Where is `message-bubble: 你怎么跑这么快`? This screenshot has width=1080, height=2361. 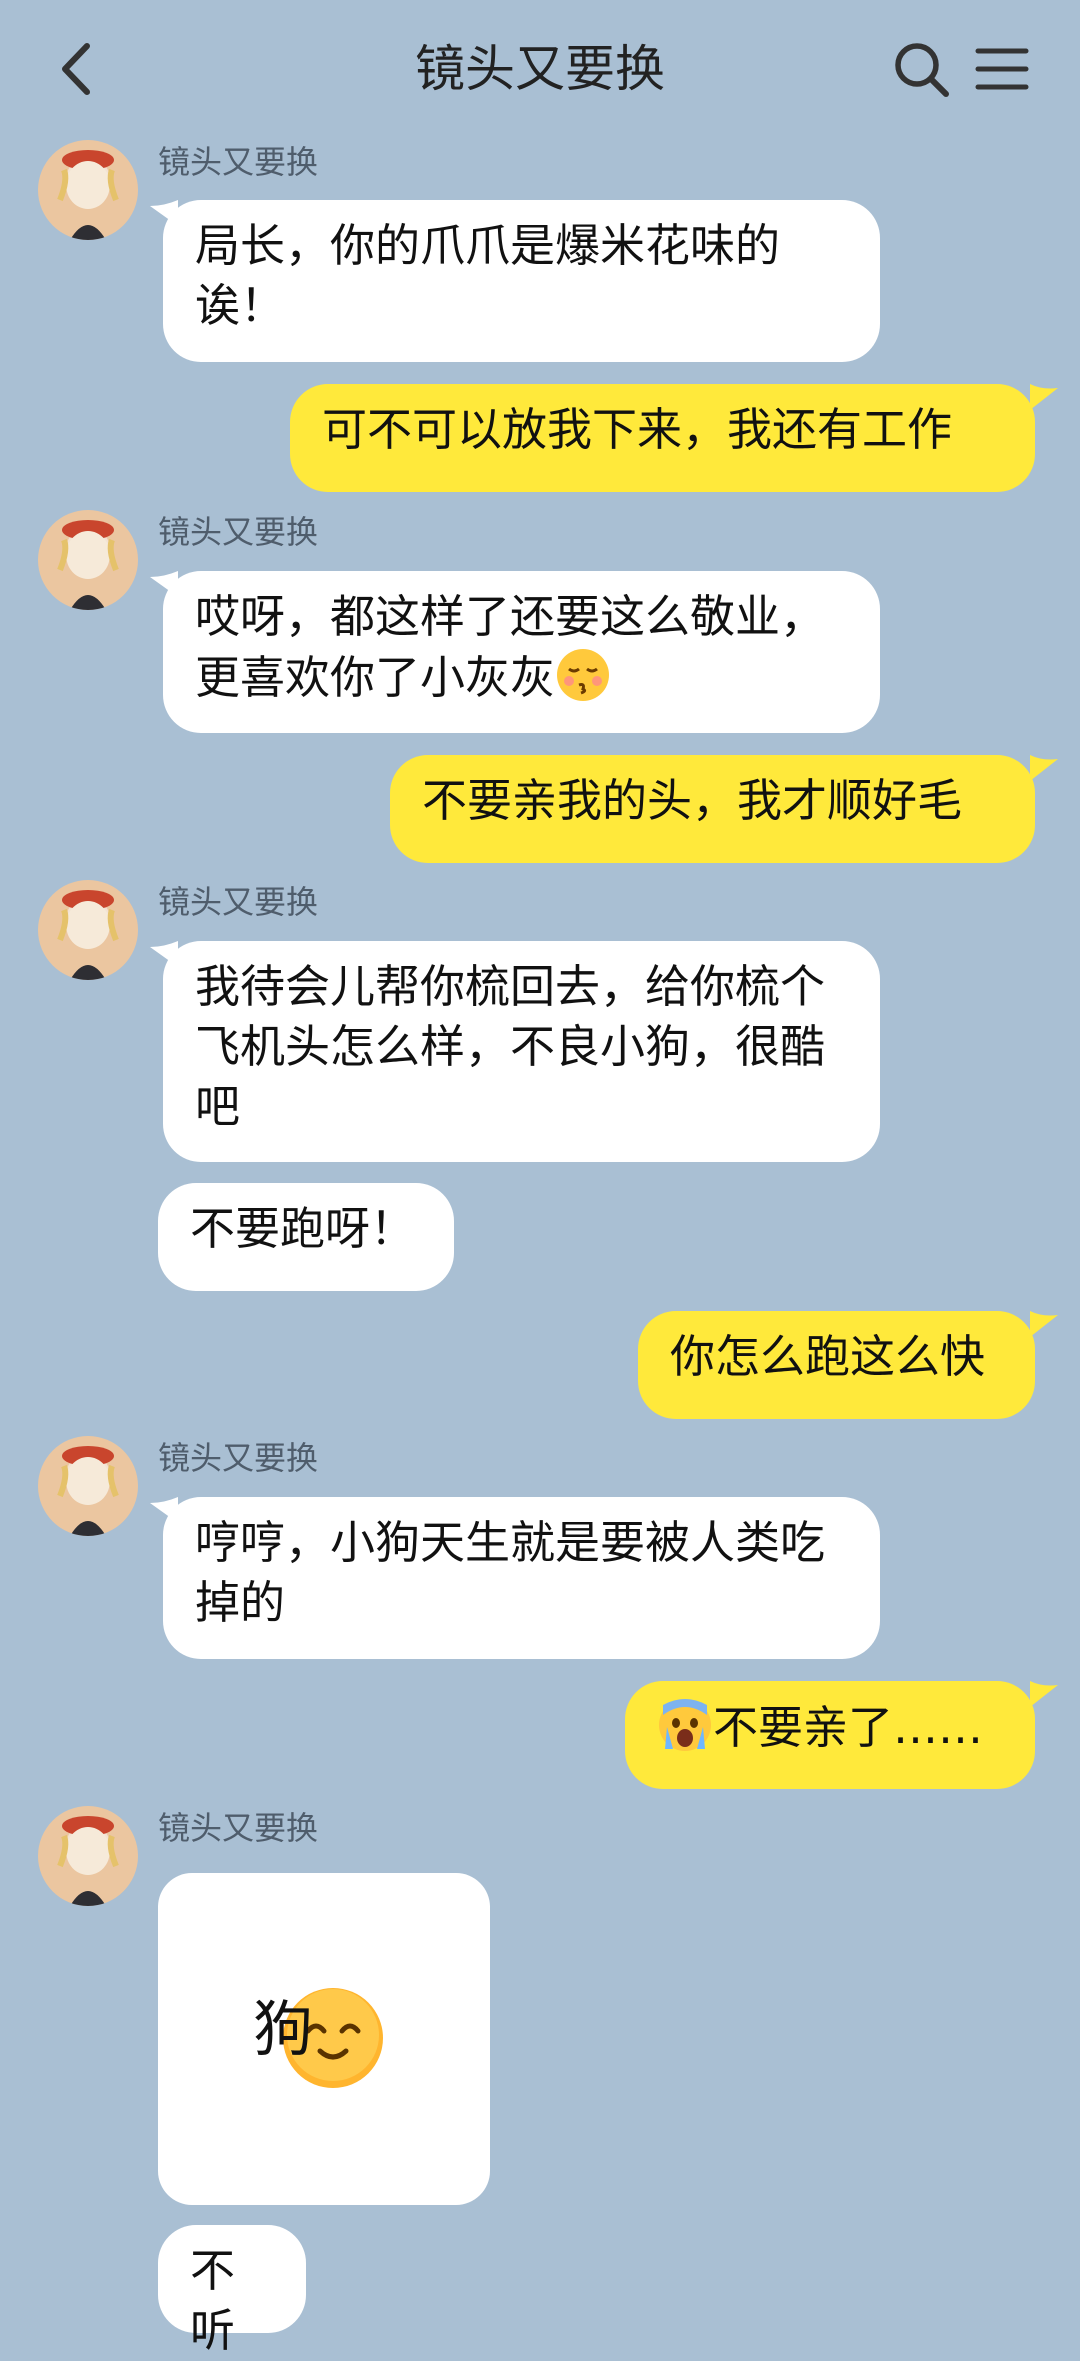
message-bubble: 你怎么跑这么快 is located at coordinates (836, 1365).